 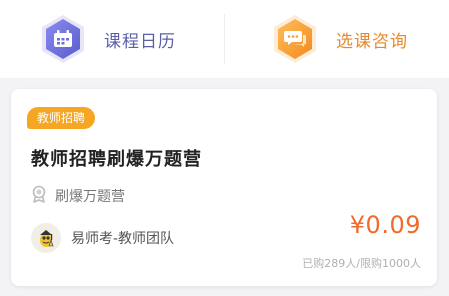 I want to click on teacher-name: 易师考-教师团队, so click(x=123, y=239).